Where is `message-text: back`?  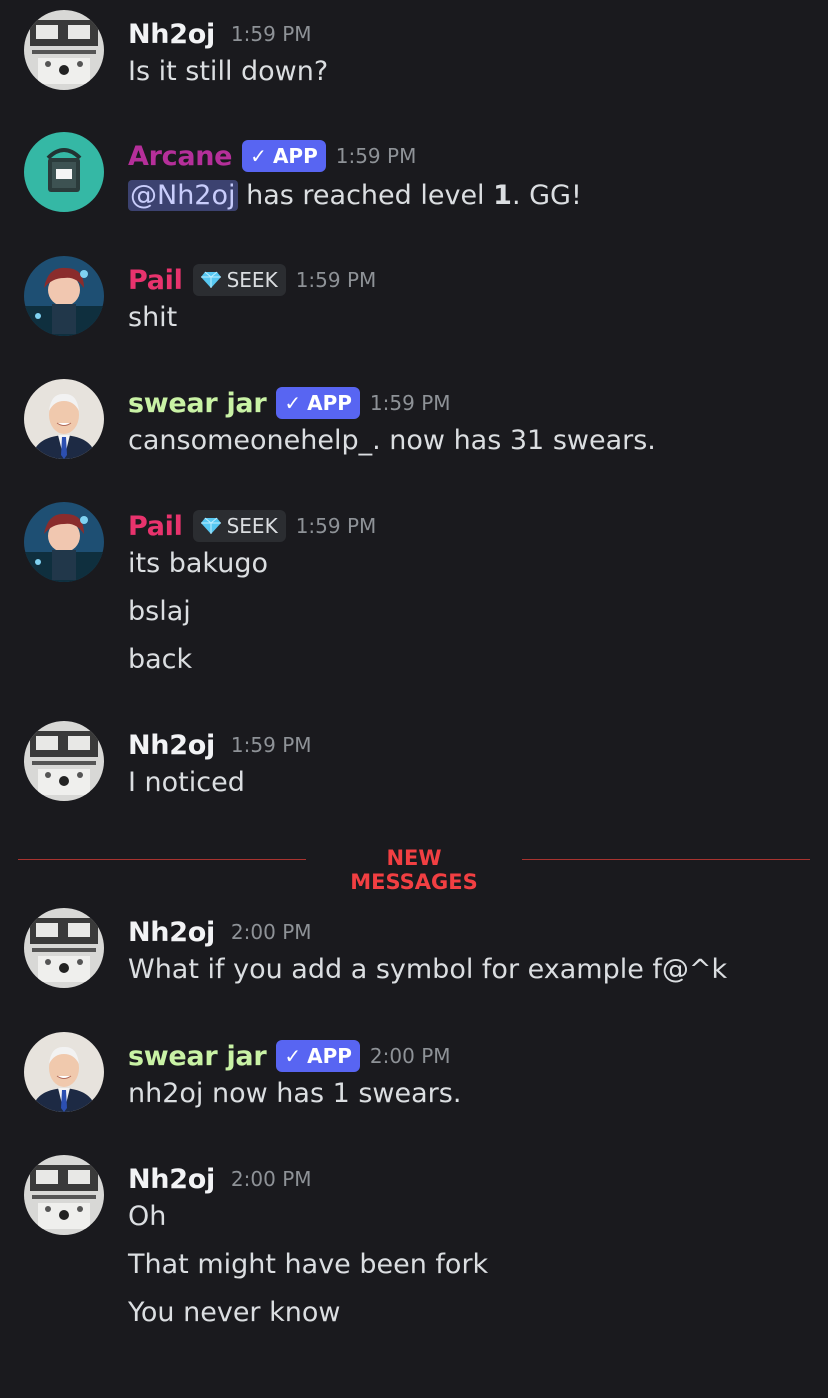
message-text: back is located at coordinates (160, 659).